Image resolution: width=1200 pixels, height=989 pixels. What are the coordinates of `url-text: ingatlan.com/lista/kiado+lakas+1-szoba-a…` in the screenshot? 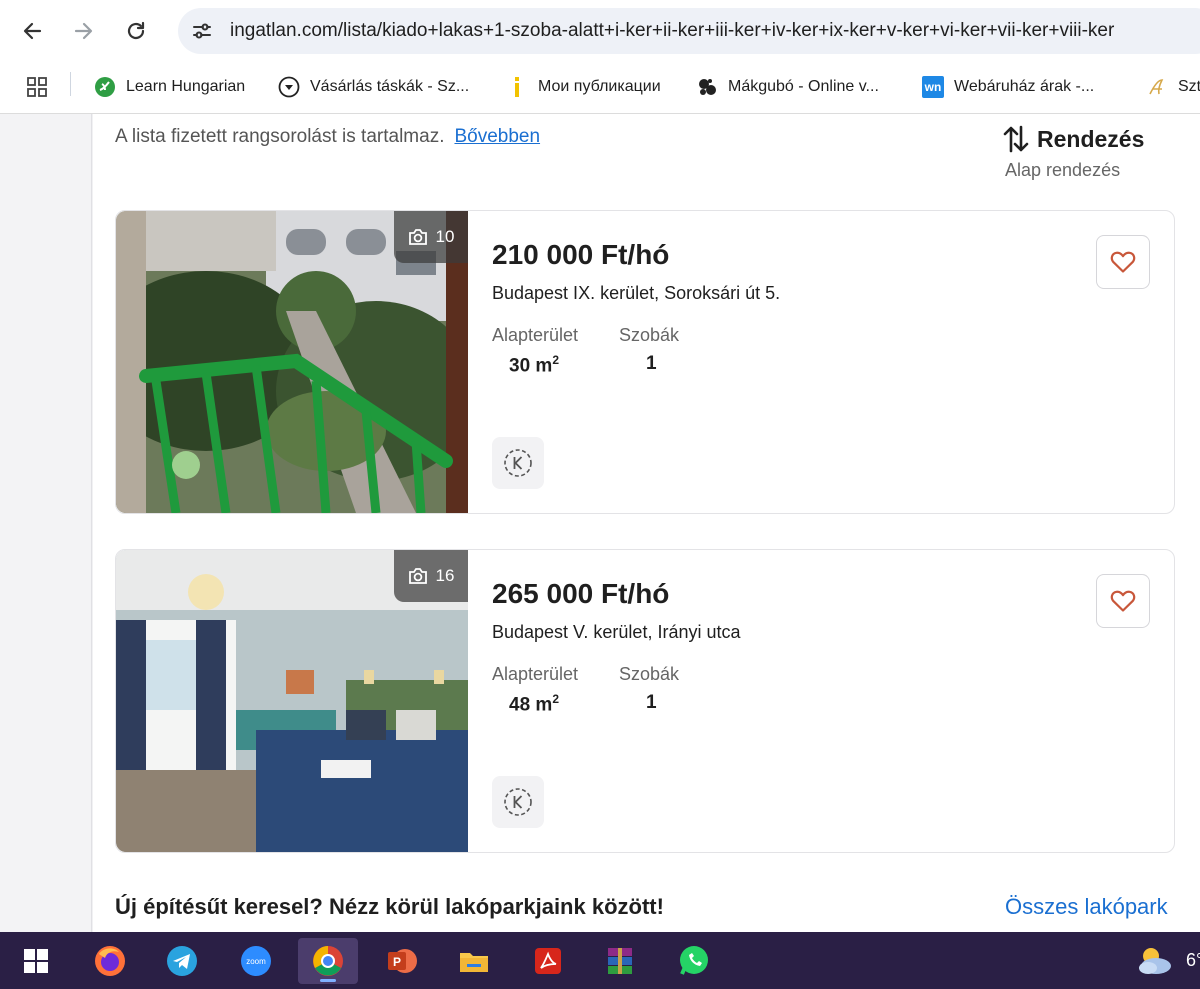 It's located at (672, 31).